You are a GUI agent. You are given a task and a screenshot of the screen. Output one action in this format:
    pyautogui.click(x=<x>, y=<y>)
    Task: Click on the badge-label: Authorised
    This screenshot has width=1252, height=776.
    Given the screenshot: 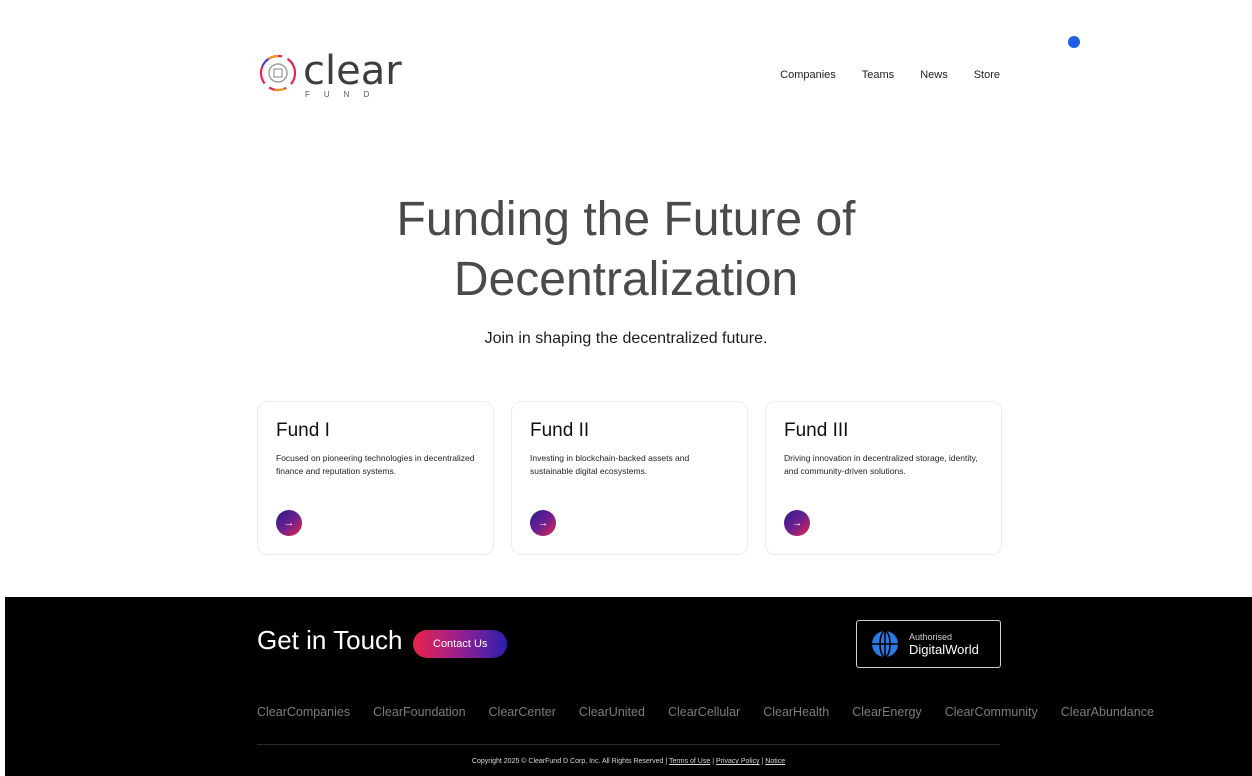 What is the action you would take?
    pyautogui.click(x=931, y=636)
    